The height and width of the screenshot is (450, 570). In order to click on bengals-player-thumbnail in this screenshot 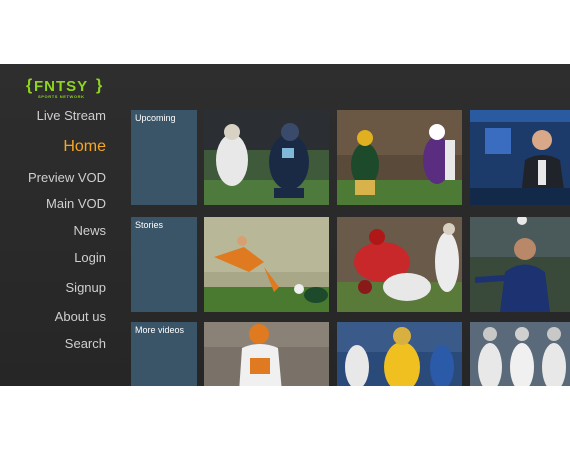, I will do `click(266, 354)`.